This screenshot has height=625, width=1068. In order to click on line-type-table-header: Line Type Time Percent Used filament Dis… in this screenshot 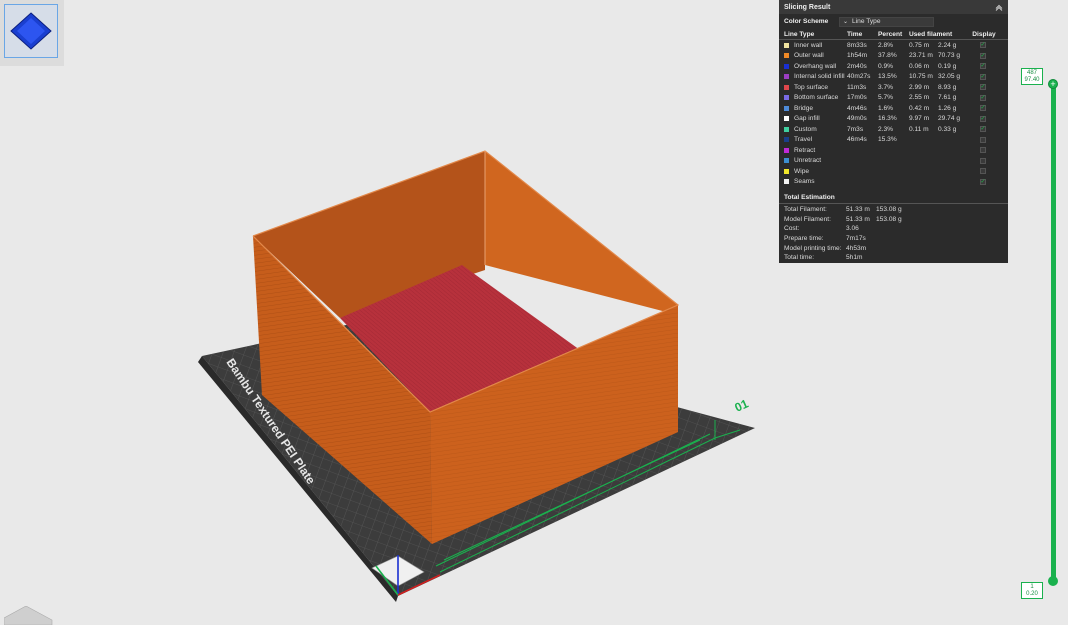, I will do `click(893, 34)`.